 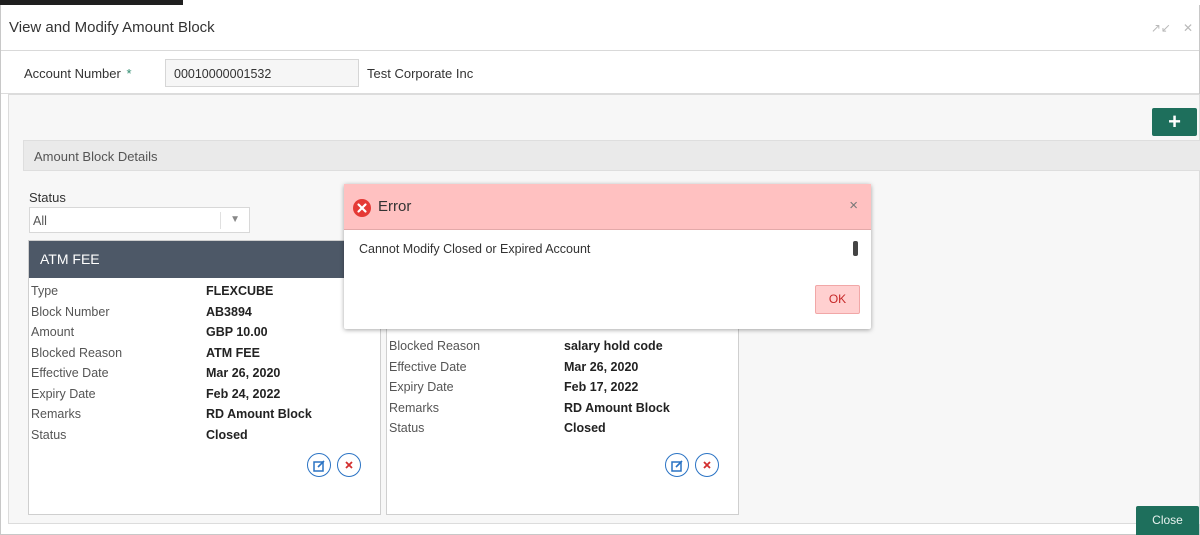 I want to click on detail-row: Amount GBP 10.00, so click(x=204, y=333).